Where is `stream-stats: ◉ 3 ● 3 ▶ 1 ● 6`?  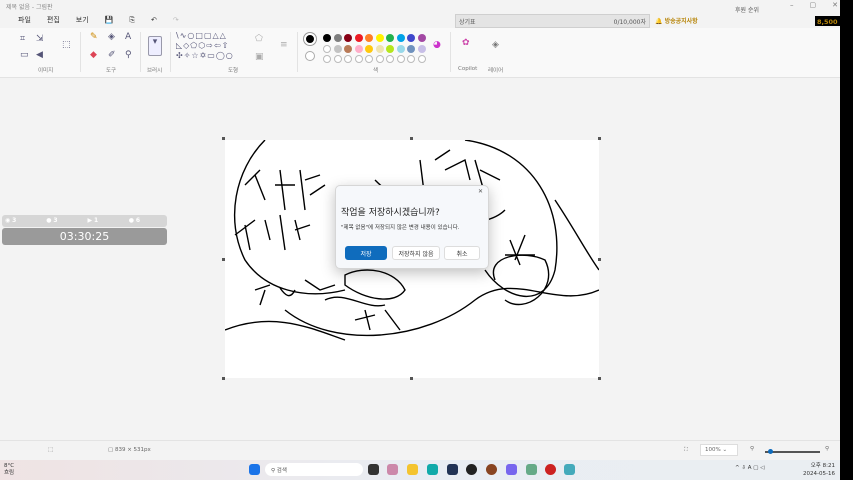 stream-stats: ◉ 3 ● 3 ▶ 1 ● 6 is located at coordinates (84, 221).